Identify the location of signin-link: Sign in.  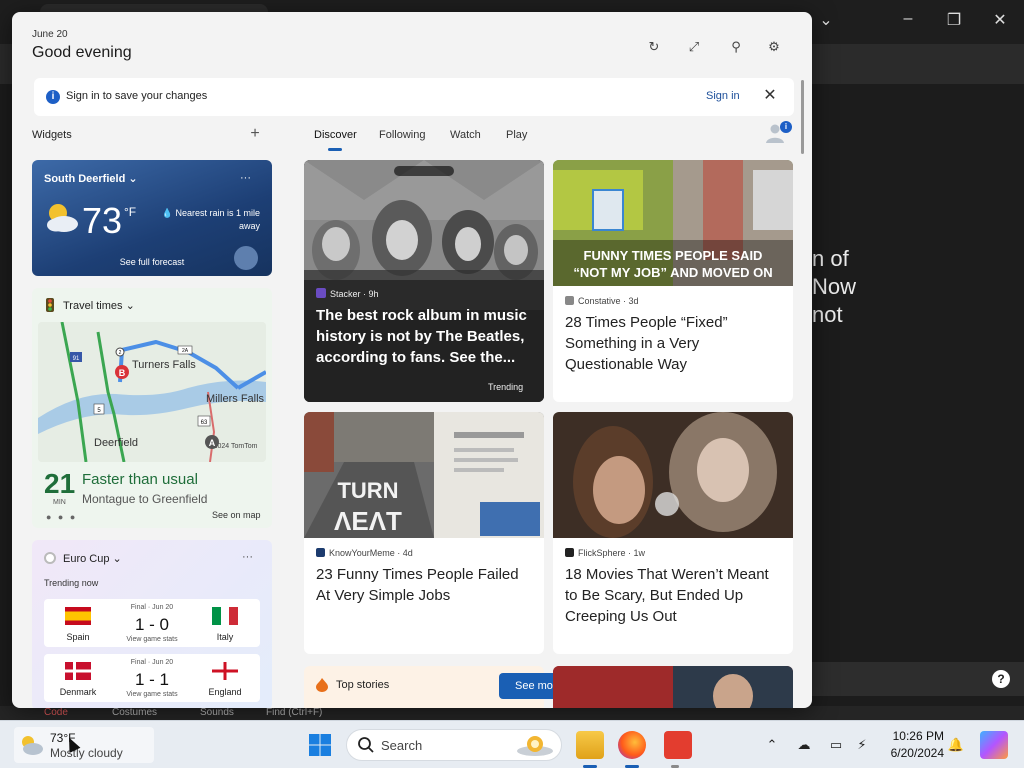
(723, 96).